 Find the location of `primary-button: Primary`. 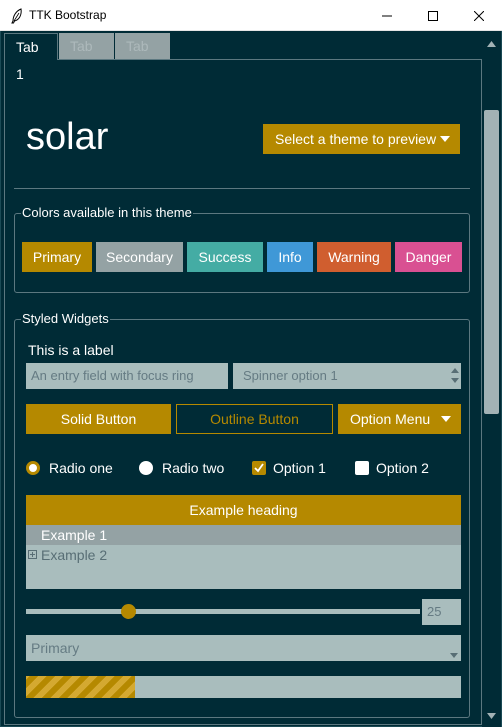

primary-button: Primary is located at coordinates (57, 257).